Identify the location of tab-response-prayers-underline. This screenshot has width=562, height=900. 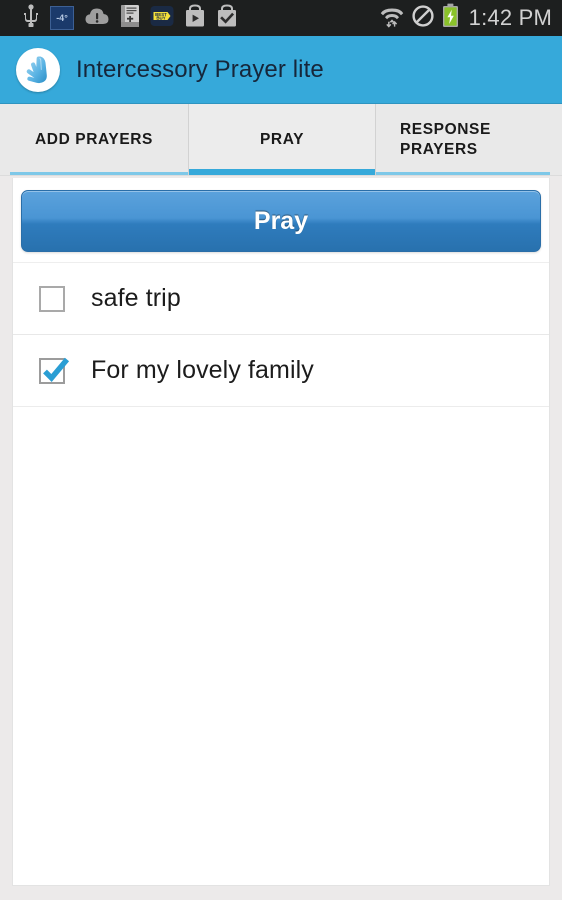
(463, 173).